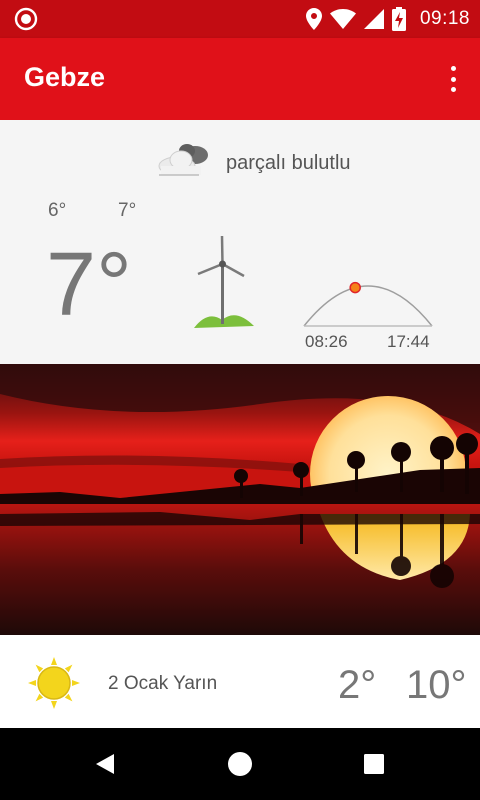 The width and height of the screenshot is (480, 800). What do you see at coordinates (183, 160) in the screenshot?
I see `partly-cloudy-icon` at bounding box center [183, 160].